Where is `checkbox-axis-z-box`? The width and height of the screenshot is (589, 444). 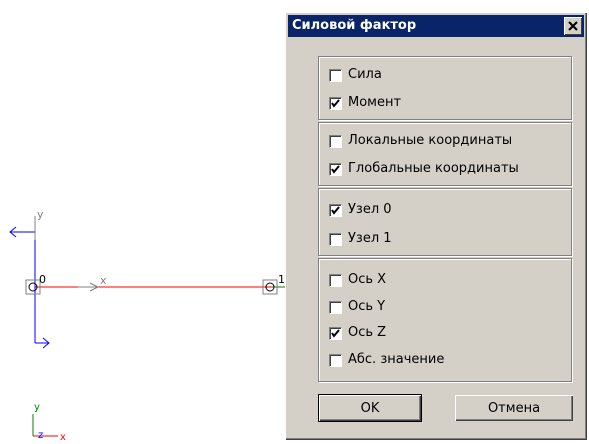 checkbox-axis-z-box is located at coordinates (335, 333).